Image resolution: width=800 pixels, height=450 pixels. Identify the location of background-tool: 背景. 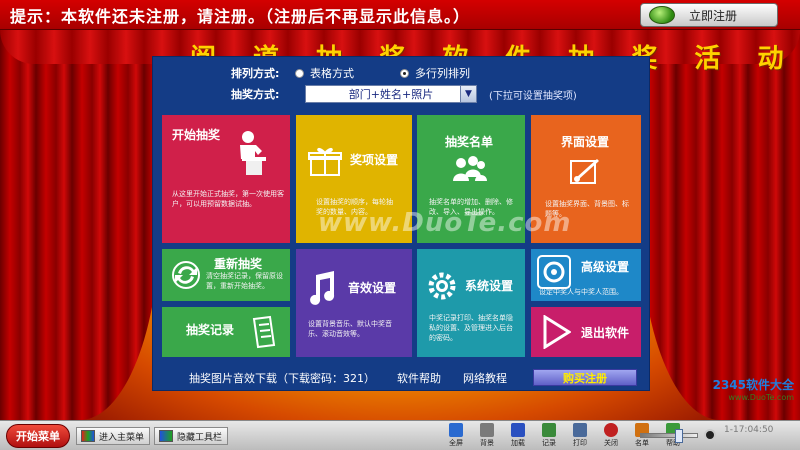
(487, 435).